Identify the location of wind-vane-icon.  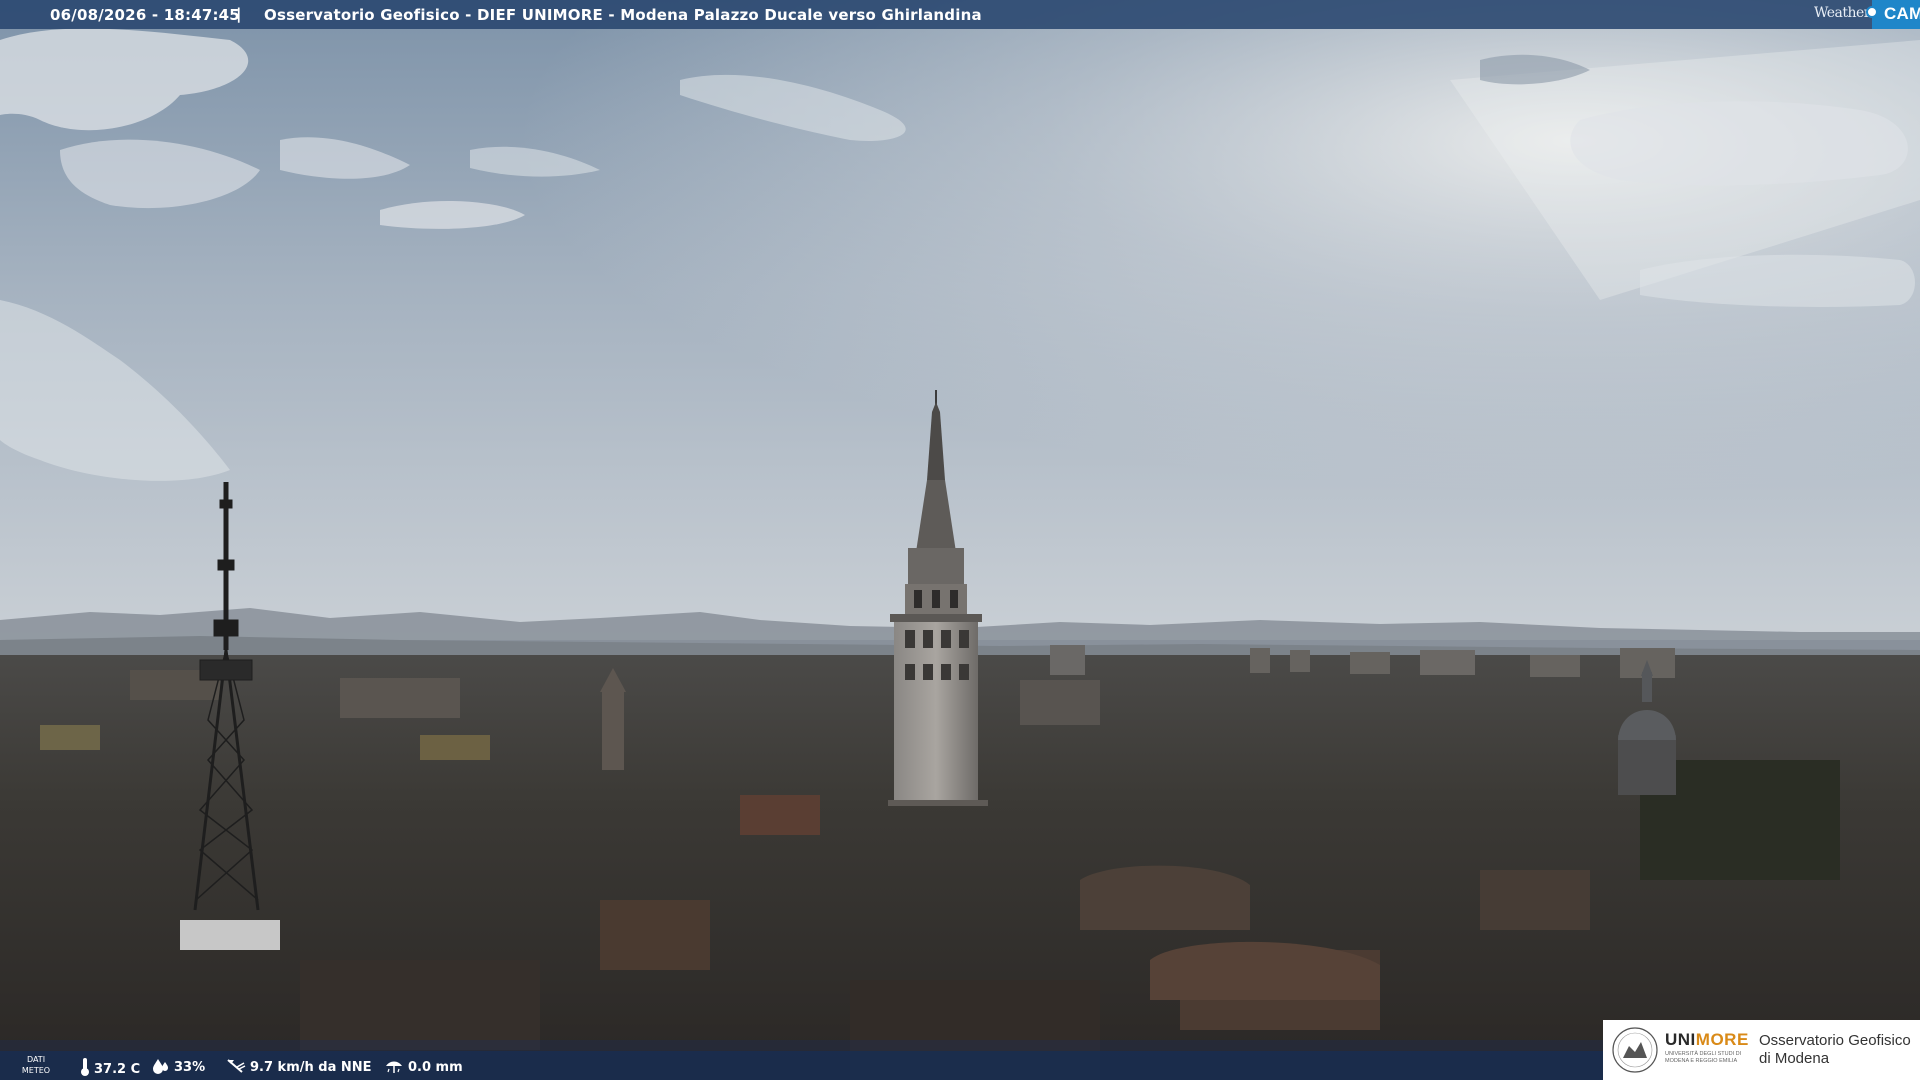
(236, 1066).